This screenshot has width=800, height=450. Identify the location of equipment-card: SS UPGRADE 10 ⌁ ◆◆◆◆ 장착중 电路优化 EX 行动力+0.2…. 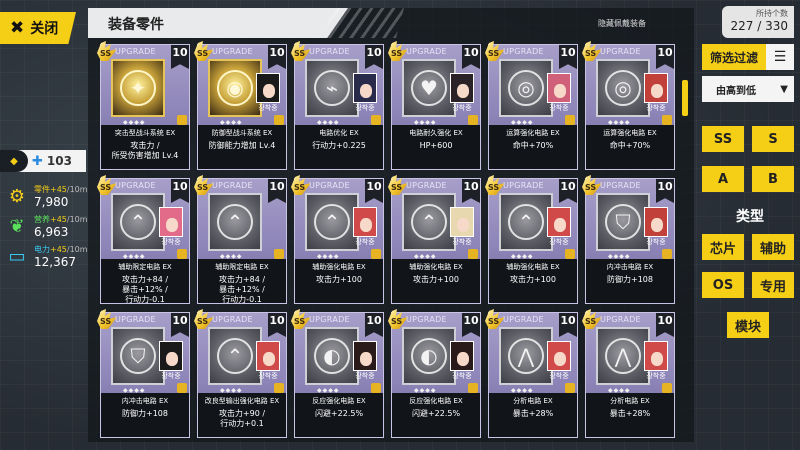
(337, 105).